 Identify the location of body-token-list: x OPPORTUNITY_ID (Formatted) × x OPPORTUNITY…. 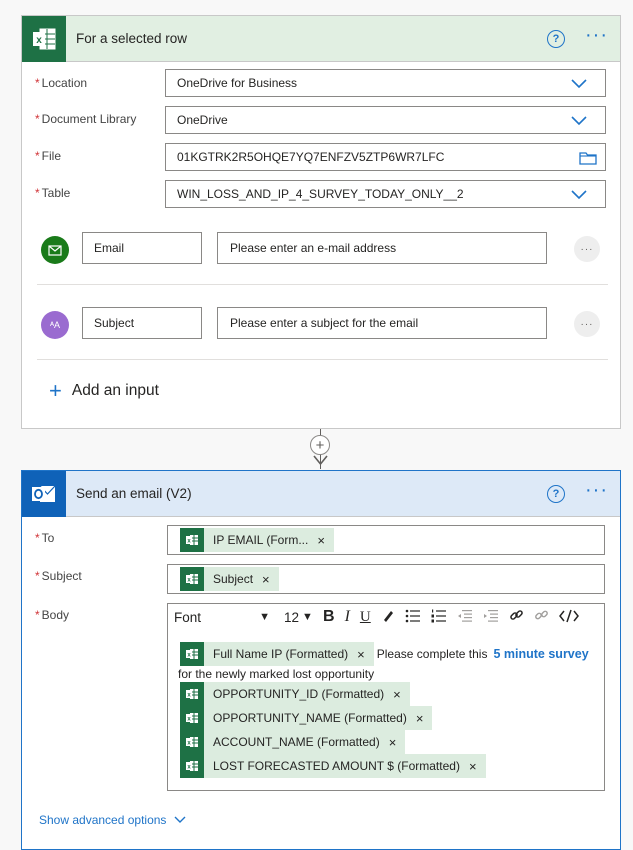
(384, 730).